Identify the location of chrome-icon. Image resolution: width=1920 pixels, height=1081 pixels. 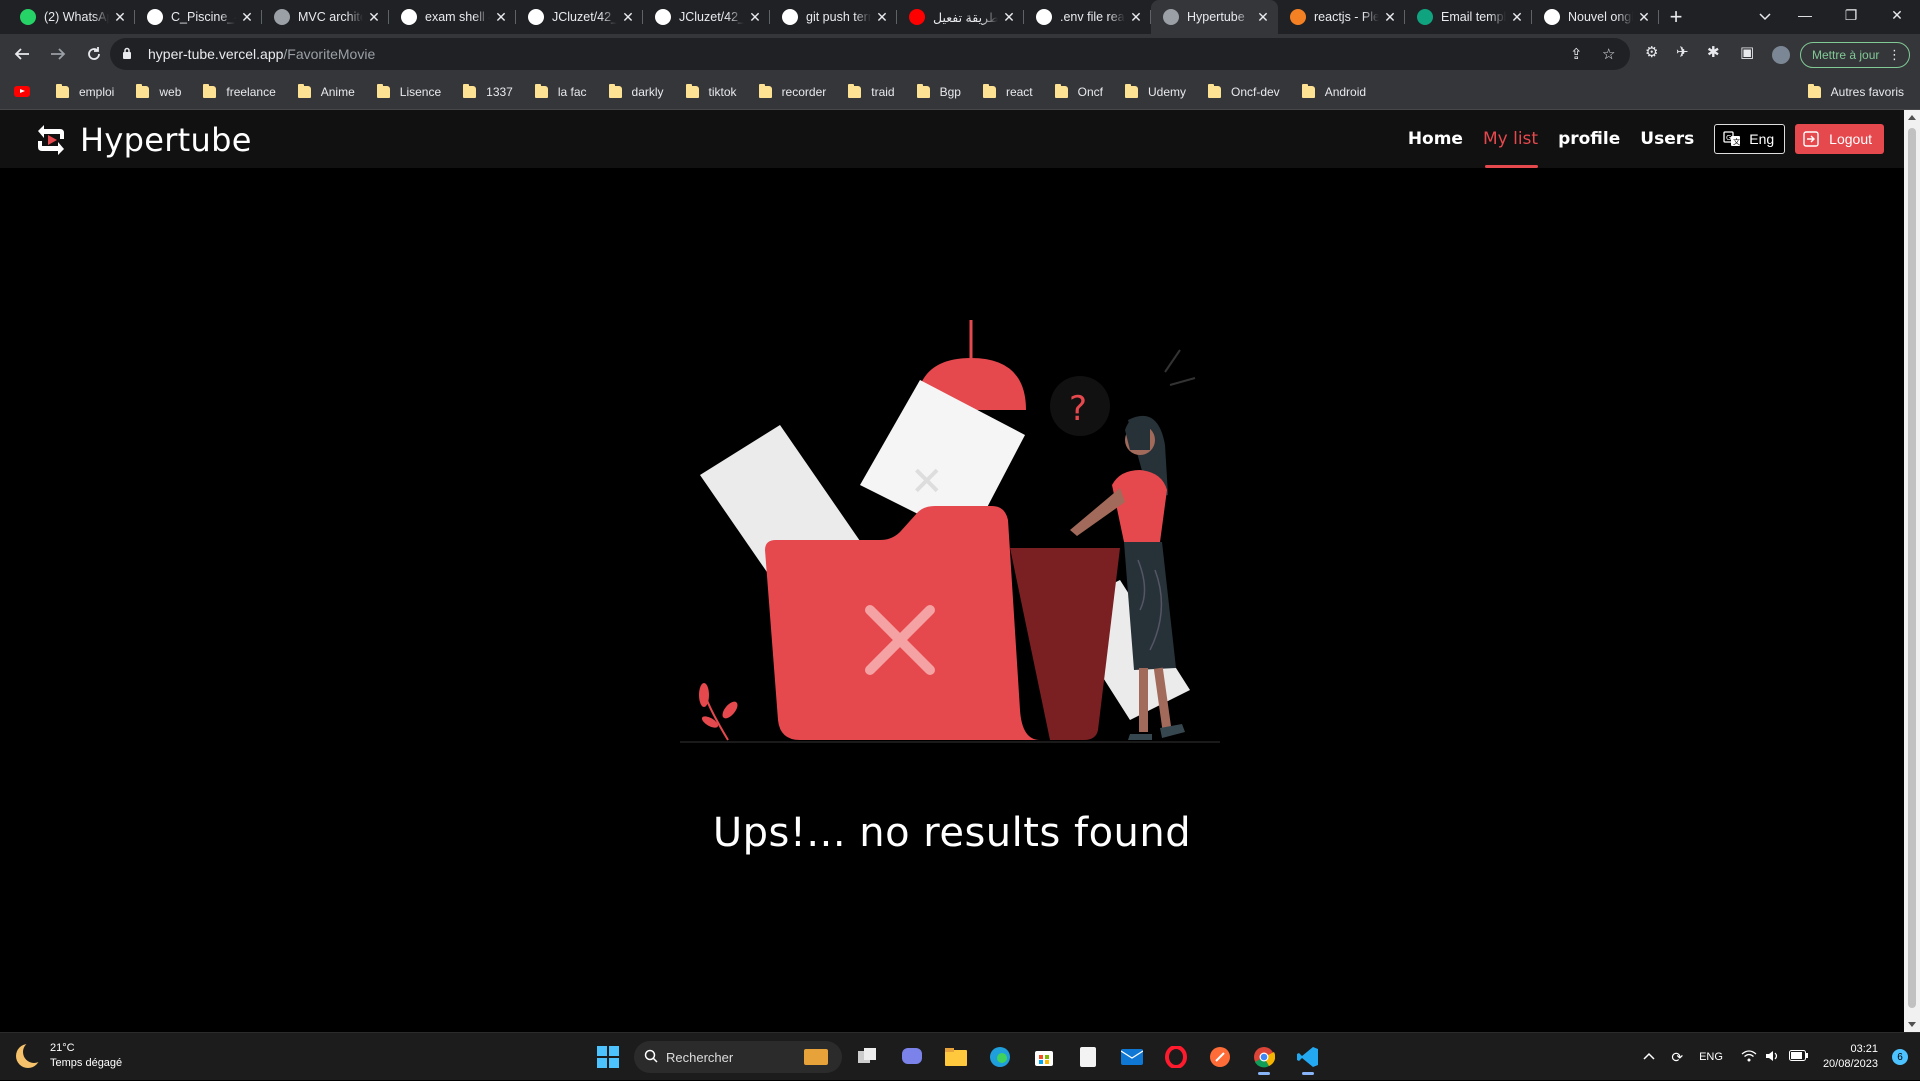
(1264, 1057).